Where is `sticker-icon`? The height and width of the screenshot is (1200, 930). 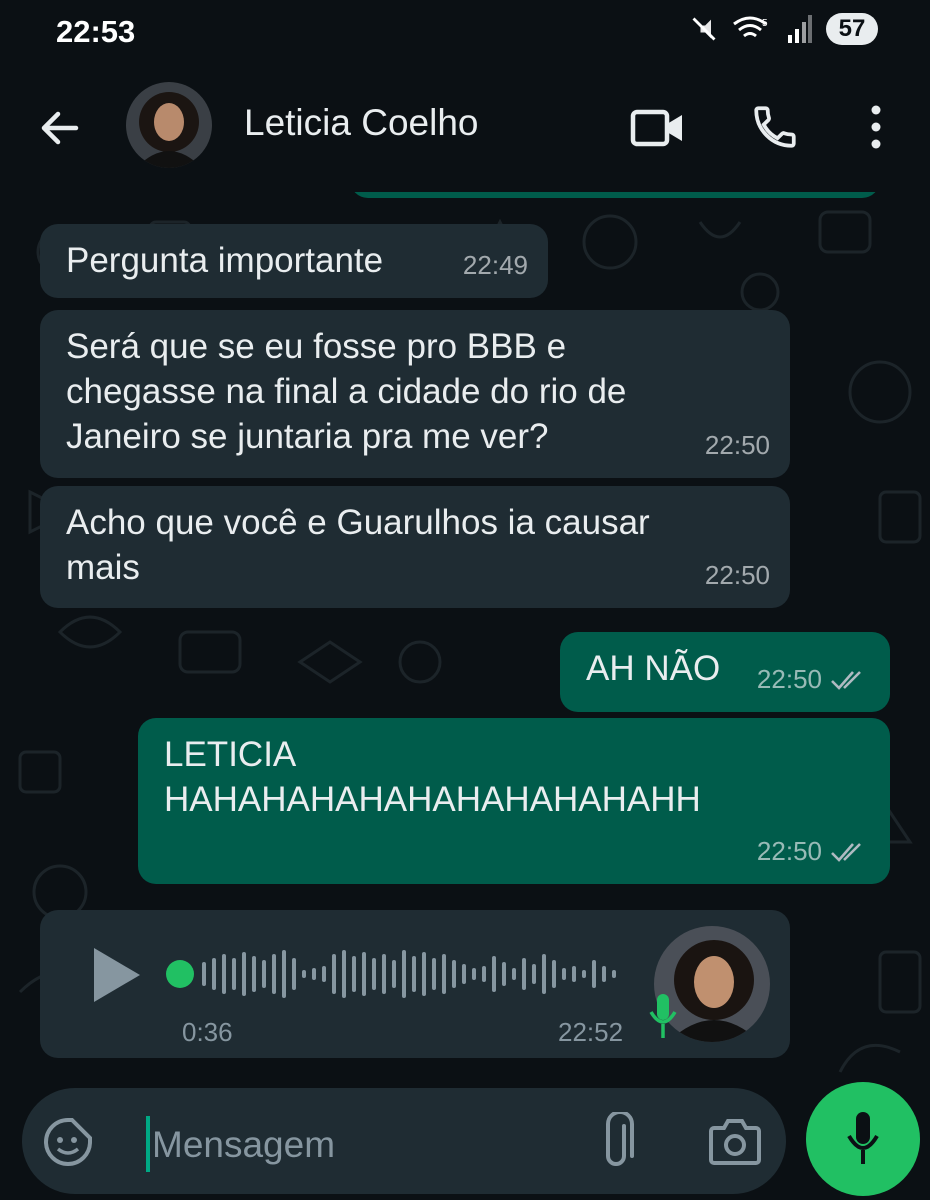 sticker-icon is located at coordinates (68, 1142).